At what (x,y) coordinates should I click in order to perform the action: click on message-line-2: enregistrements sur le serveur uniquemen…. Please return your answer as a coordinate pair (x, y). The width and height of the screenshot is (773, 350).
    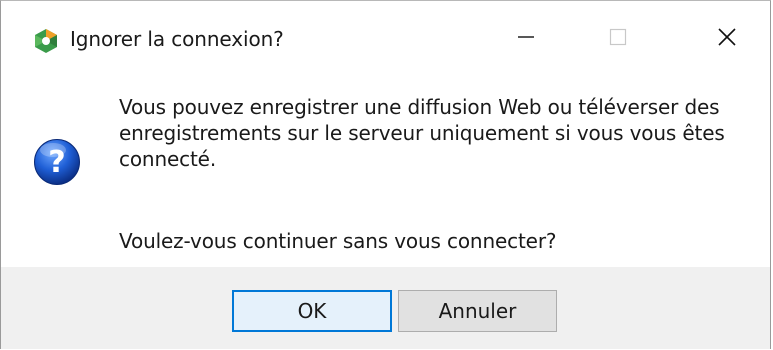
    Looking at the image, I should click on (422, 133).